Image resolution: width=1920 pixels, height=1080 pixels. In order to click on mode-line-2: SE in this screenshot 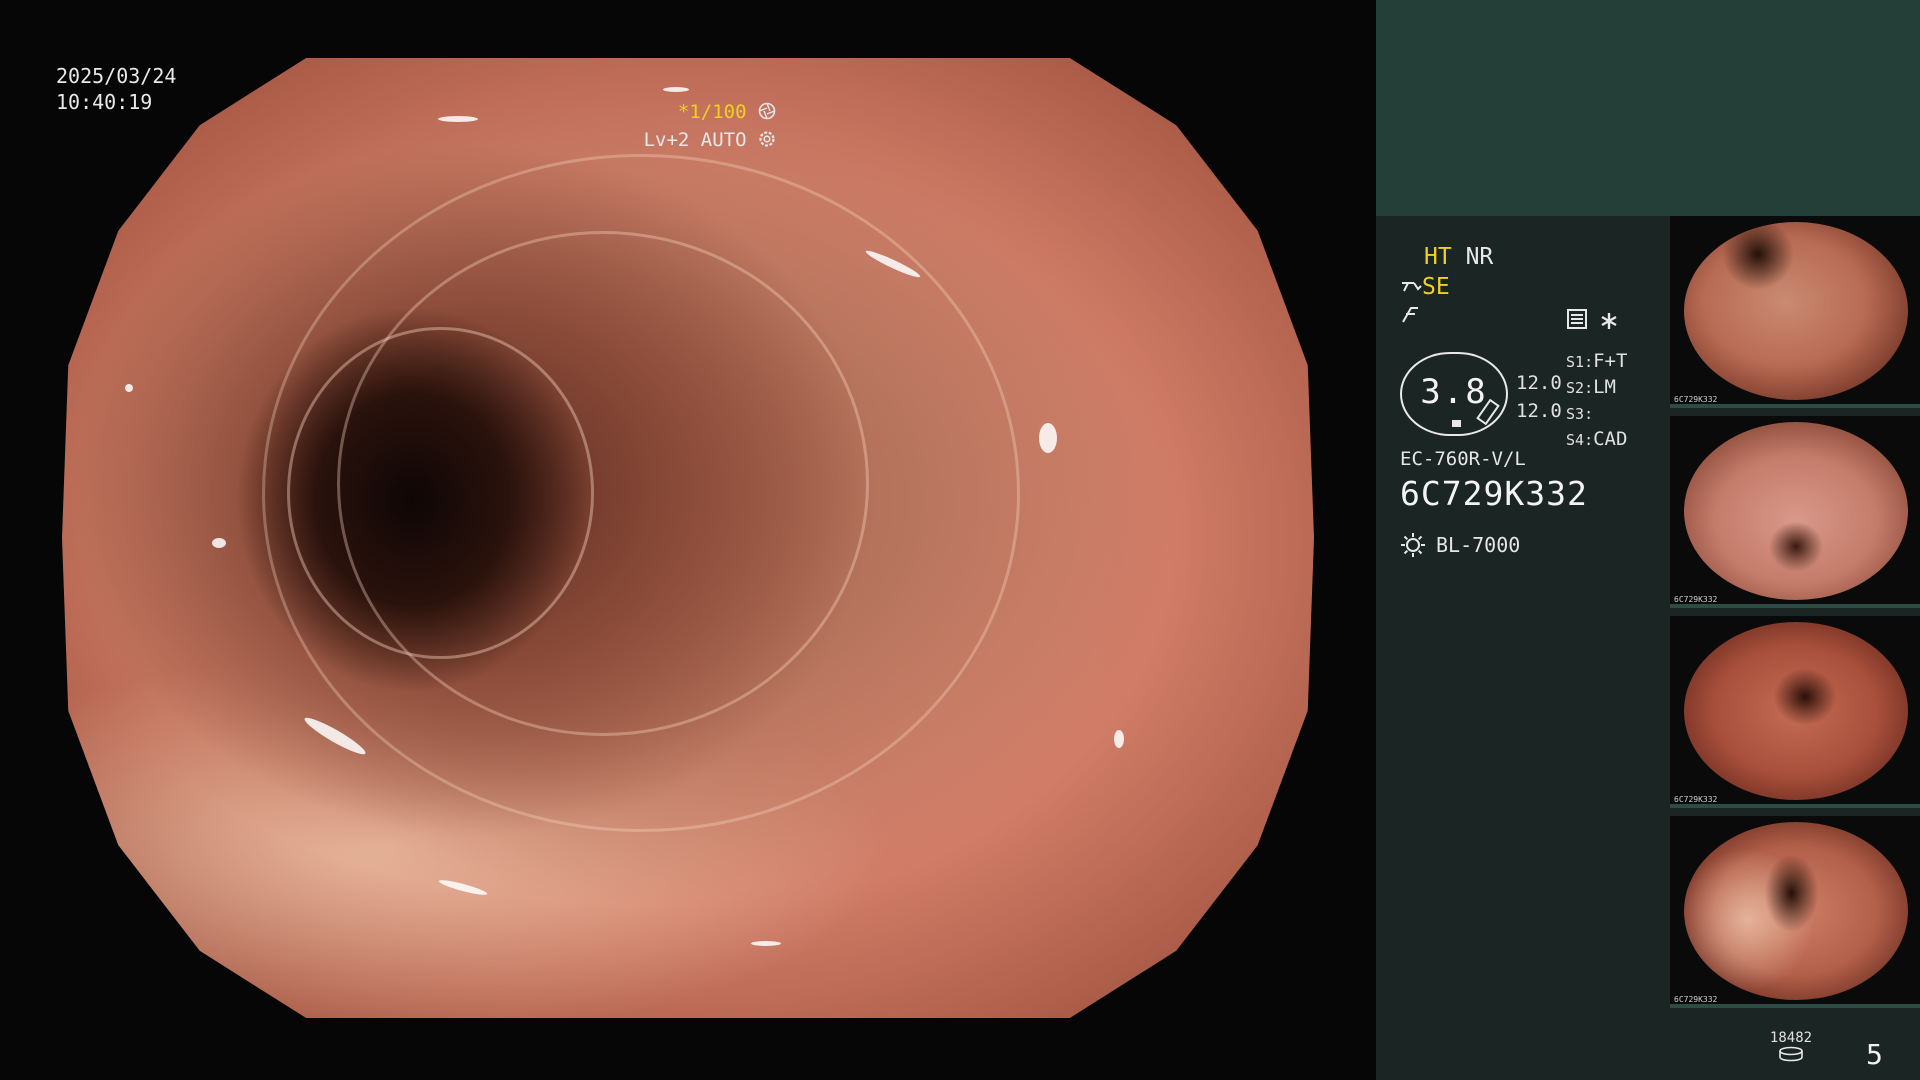, I will do `click(1425, 287)`.